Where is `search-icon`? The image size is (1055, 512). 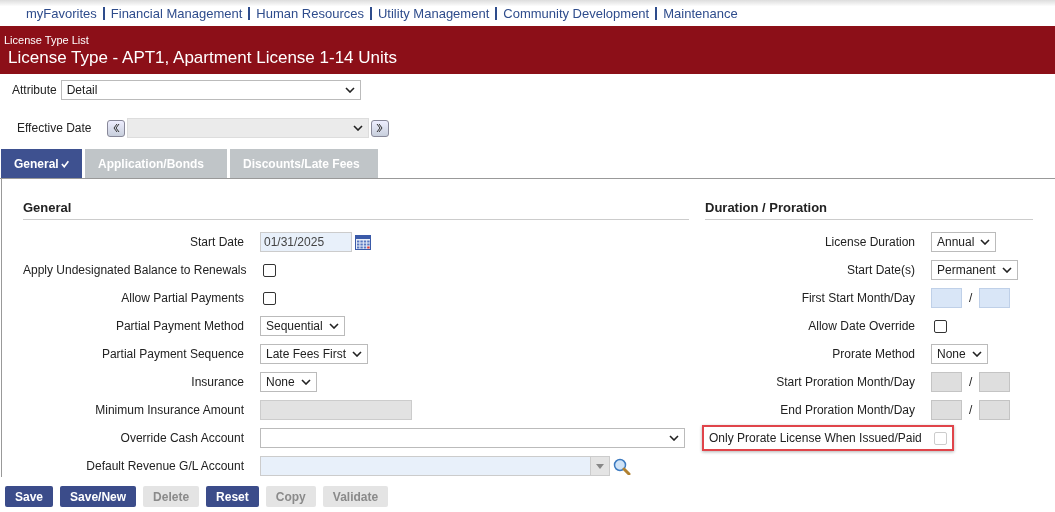 search-icon is located at coordinates (622, 466).